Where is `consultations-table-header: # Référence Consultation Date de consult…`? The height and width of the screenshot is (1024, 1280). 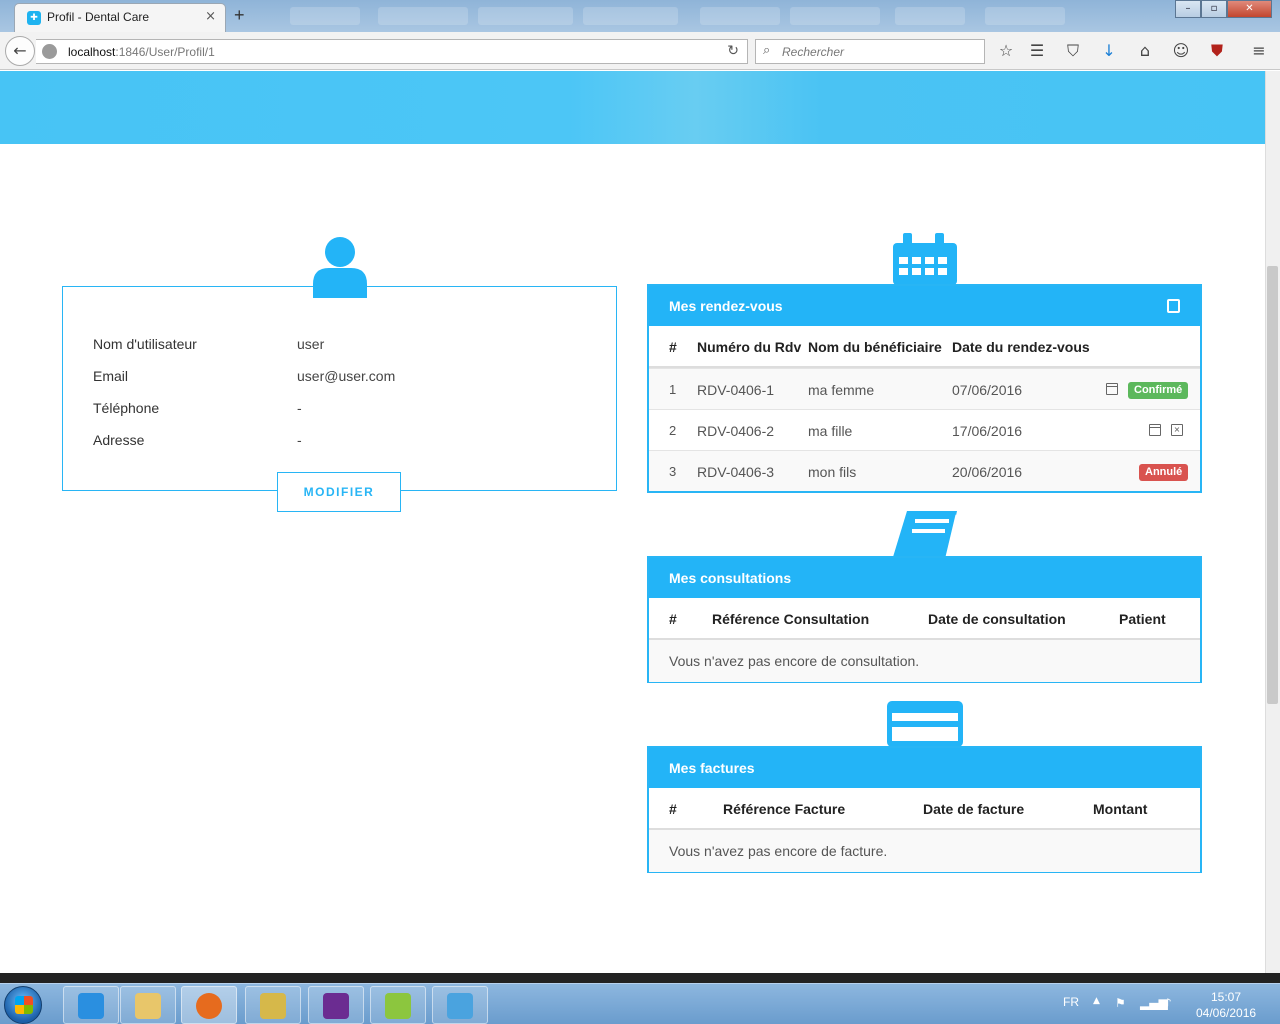
consultations-table-header: # Référence Consultation Date de consult… is located at coordinates (924, 619).